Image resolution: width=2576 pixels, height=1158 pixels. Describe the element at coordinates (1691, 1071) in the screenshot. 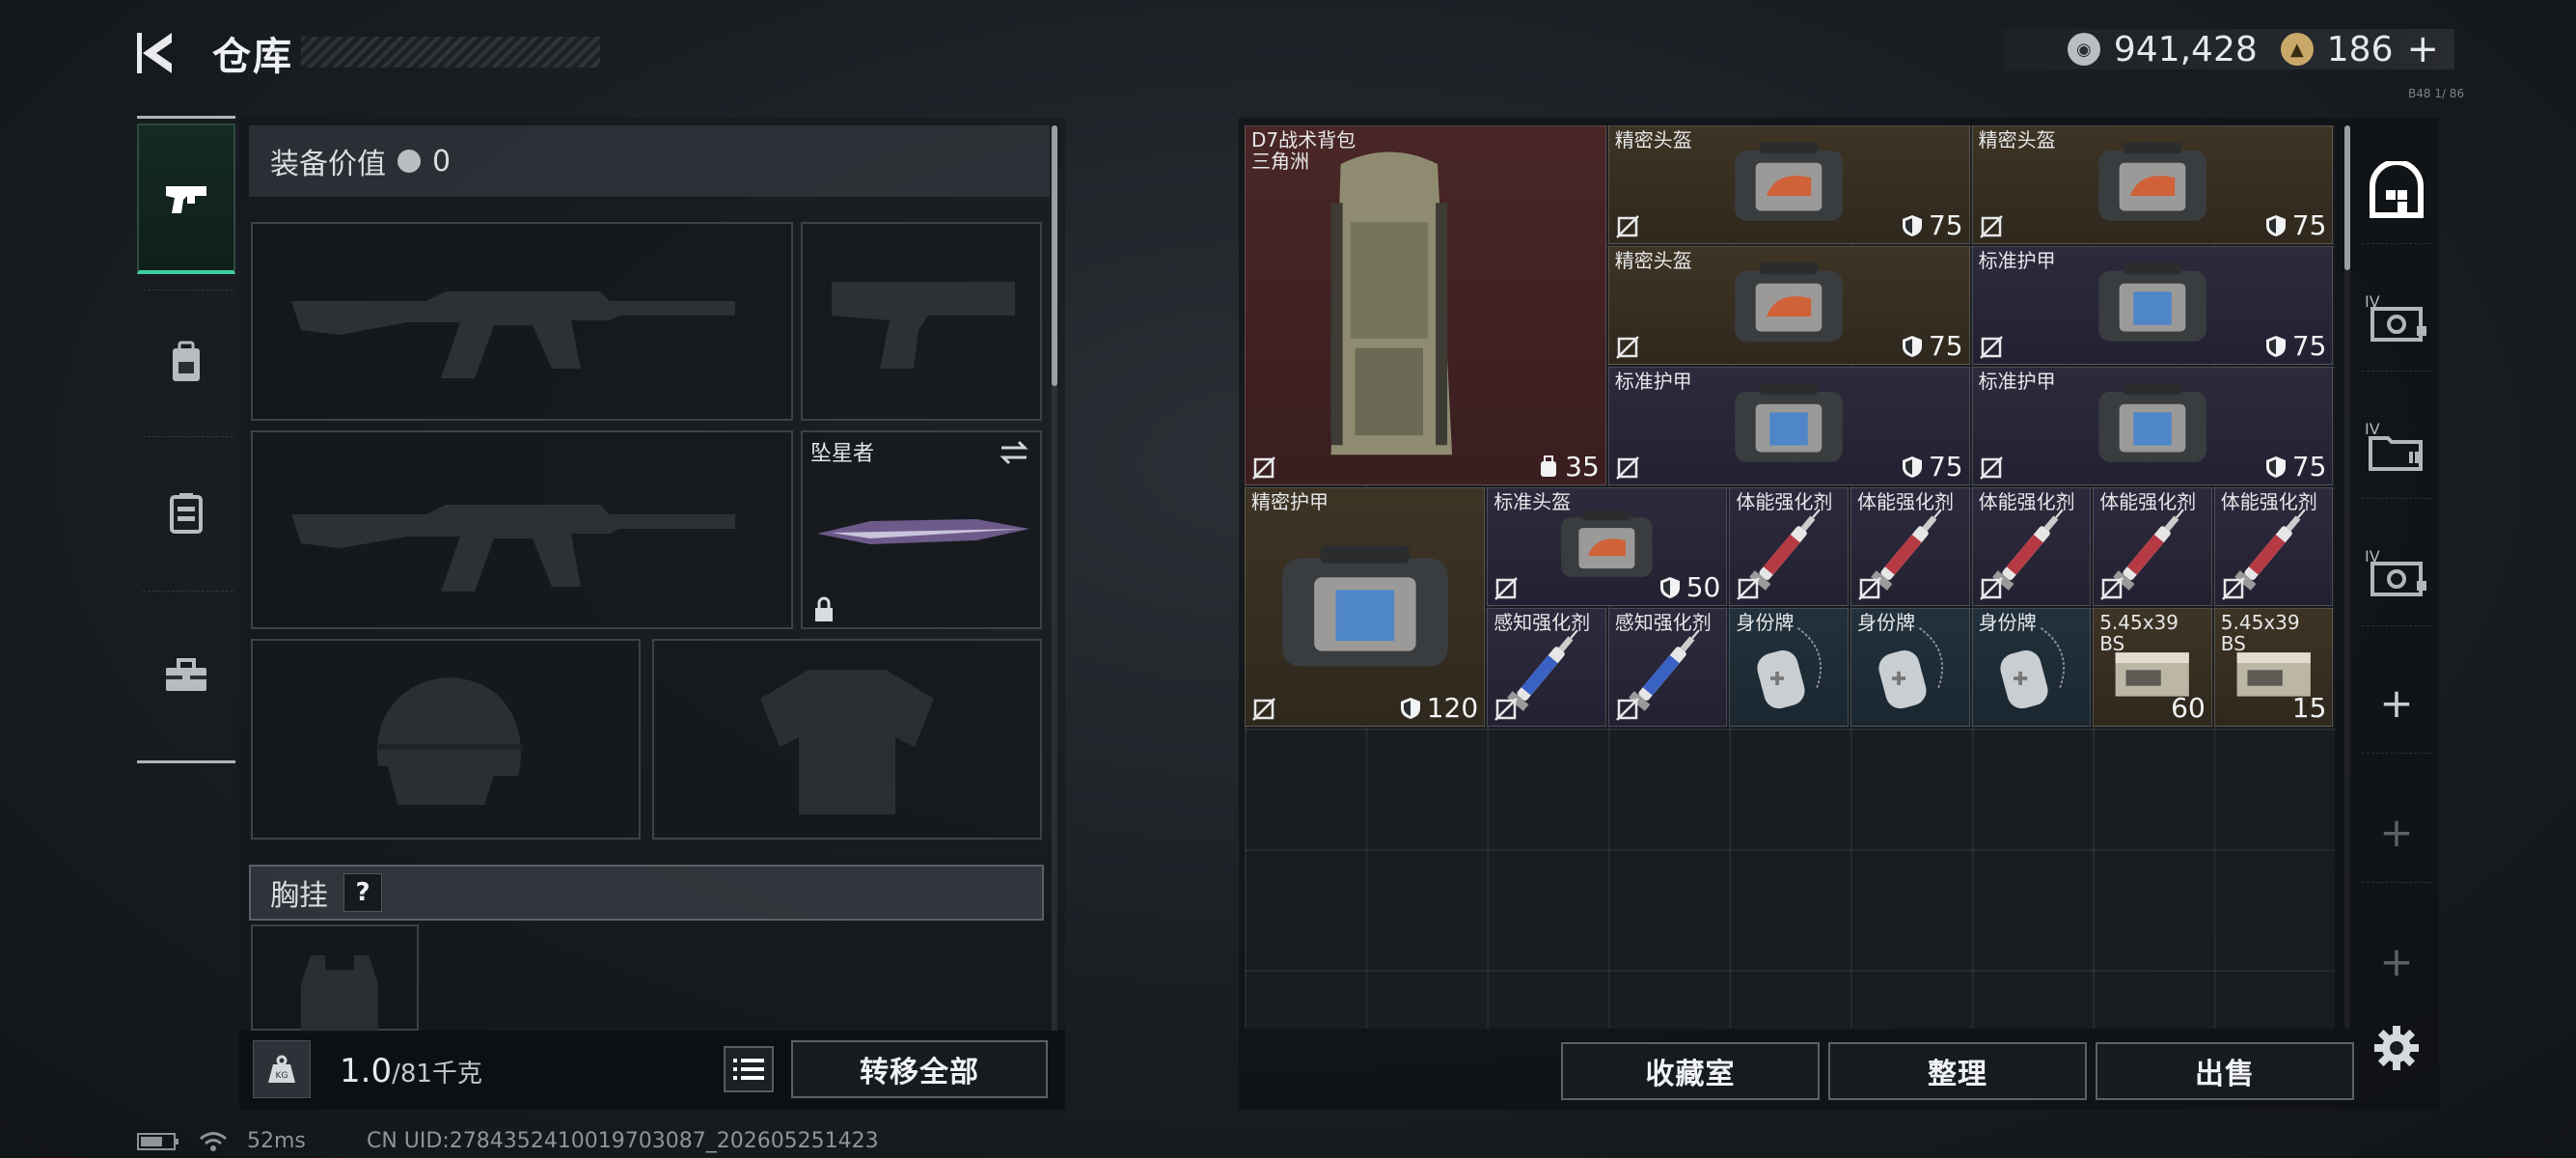

I see `collection-room-button: 收藏室` at that location.